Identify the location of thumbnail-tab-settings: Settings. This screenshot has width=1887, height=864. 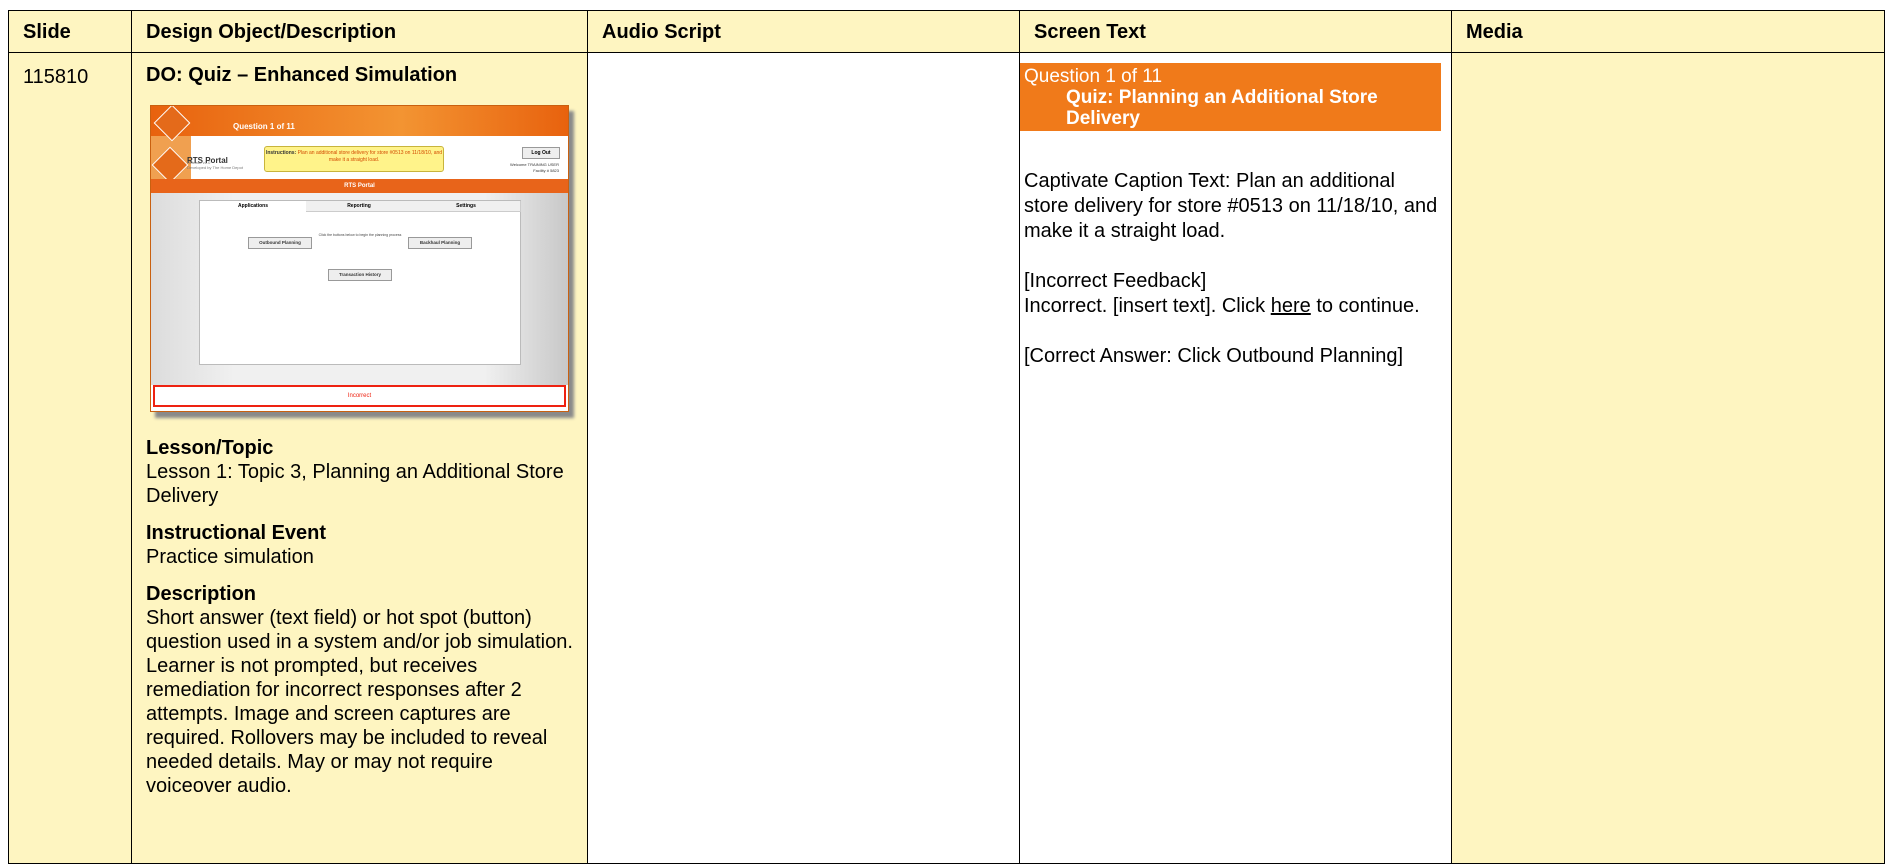
(466, 206).